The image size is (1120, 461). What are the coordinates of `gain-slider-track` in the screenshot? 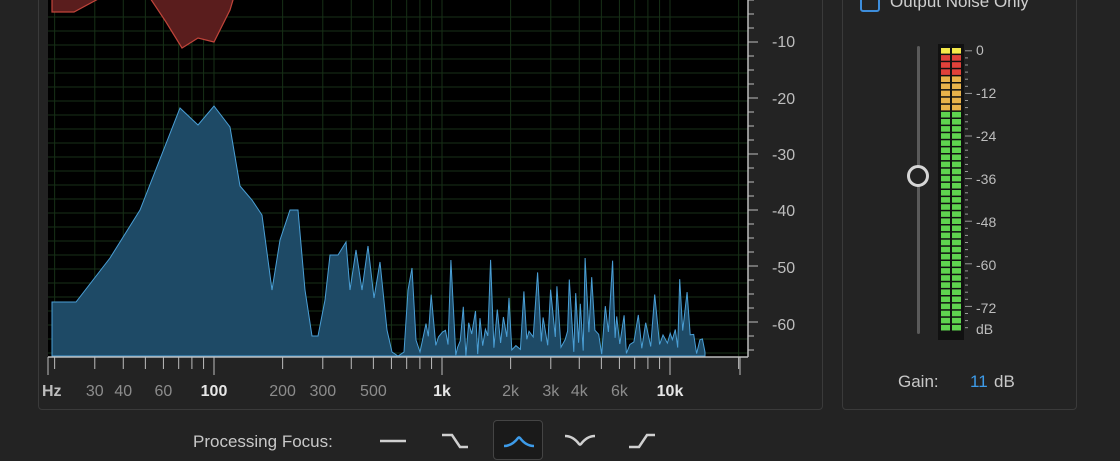 It's located at (918, 190).